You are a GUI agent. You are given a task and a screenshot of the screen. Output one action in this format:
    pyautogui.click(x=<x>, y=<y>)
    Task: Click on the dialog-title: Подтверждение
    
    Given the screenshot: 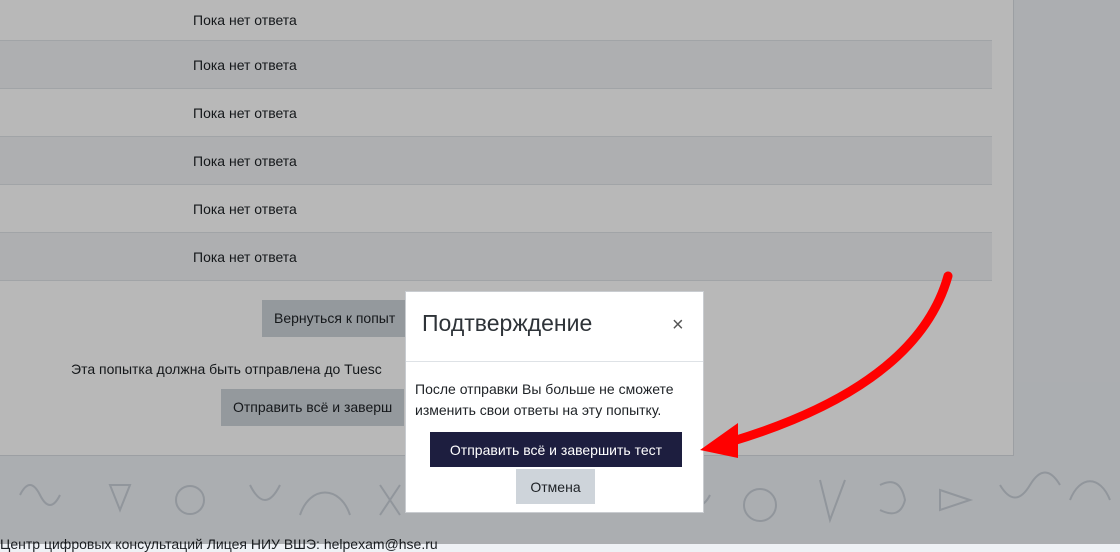 What is the action you would take?
    pyautogui.click(x=507, y=323)
    